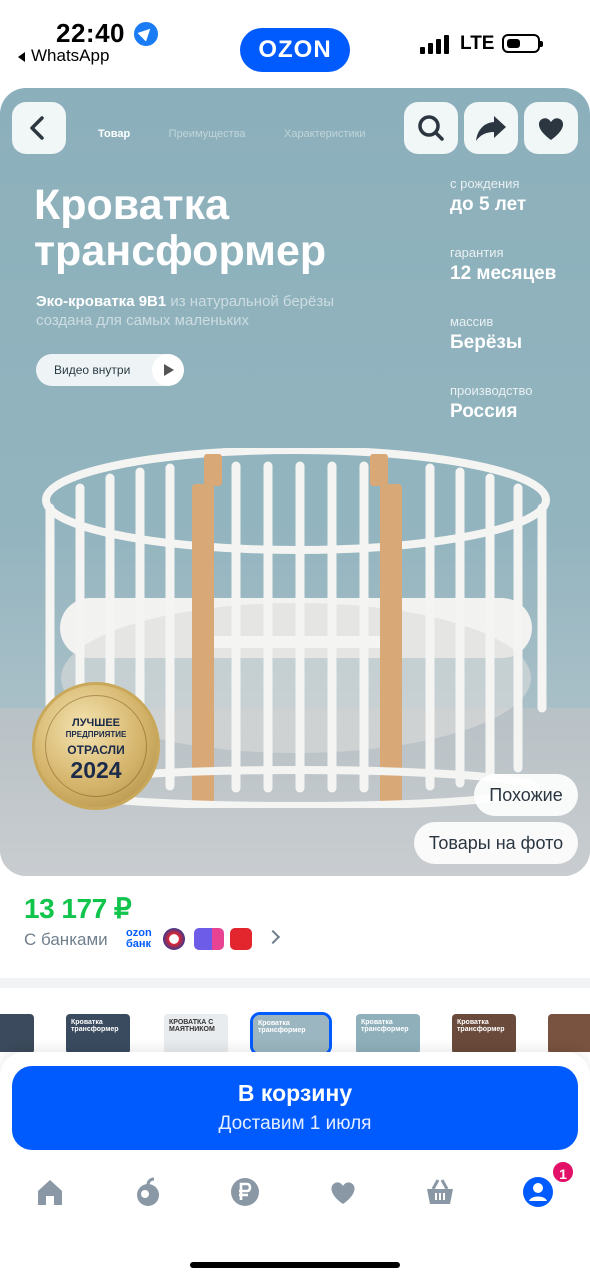  What do you see at coordinates (477, 252) in the screenshot?
I see `spec-key: гарантия` at bounding box center [477, 252].